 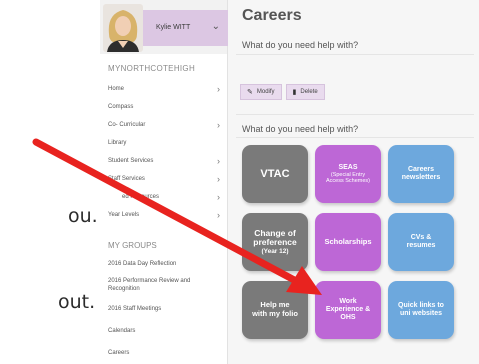 I want to click on sidebar-item-resources: ed Resources ›, so click(x=164, y=197).